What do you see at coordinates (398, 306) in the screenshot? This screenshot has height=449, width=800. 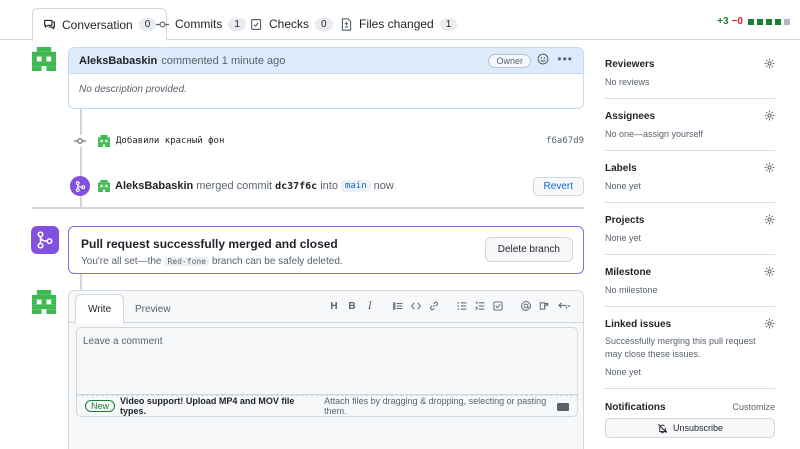 I see `quote-icon` at bounding box center [398, 306].